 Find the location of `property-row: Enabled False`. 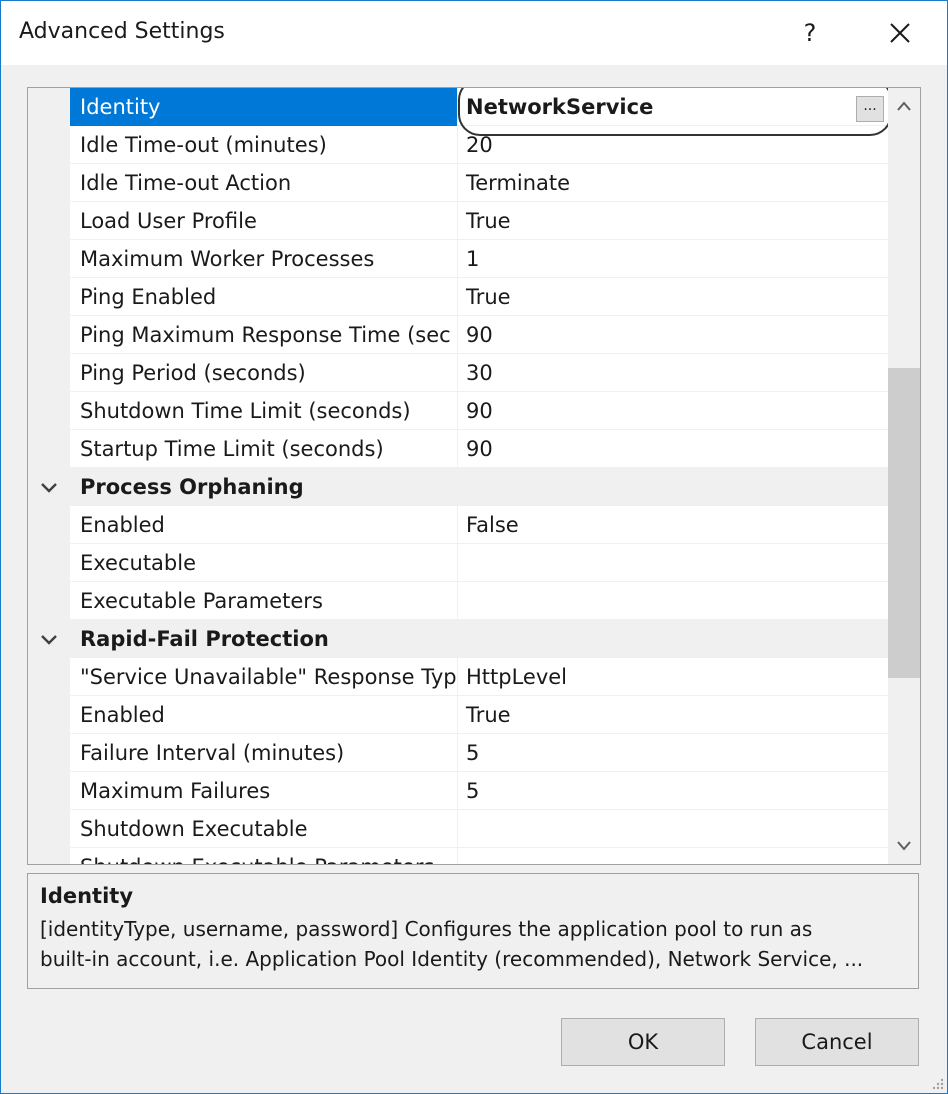

property-row: Enabled False is located at coordinates (458, 525).